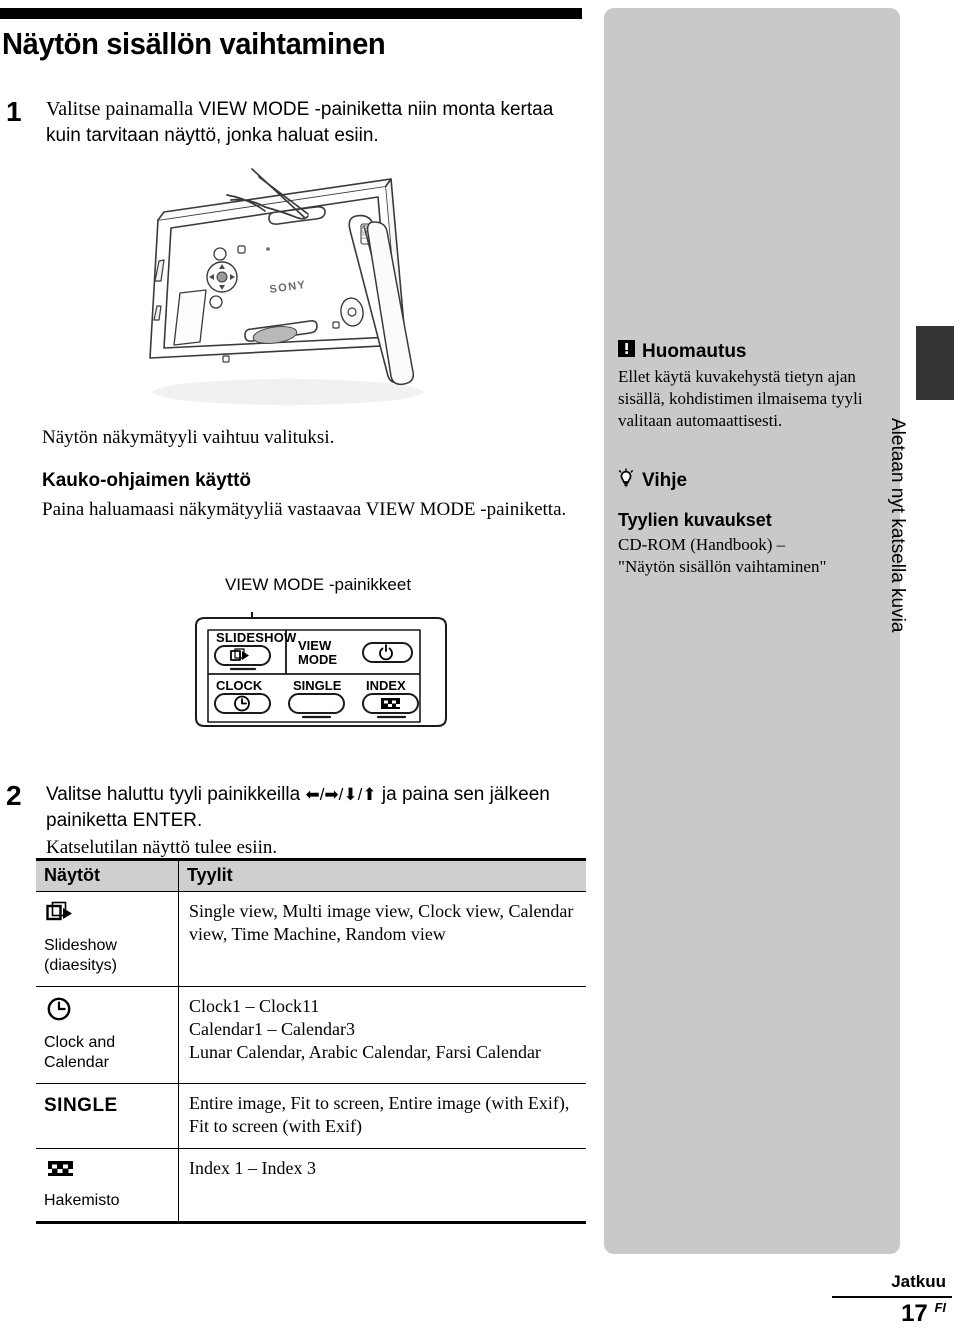  Describe the element at coordinates (315, 645) in the screenshot. I see `svg-text: VIEW` at that location.